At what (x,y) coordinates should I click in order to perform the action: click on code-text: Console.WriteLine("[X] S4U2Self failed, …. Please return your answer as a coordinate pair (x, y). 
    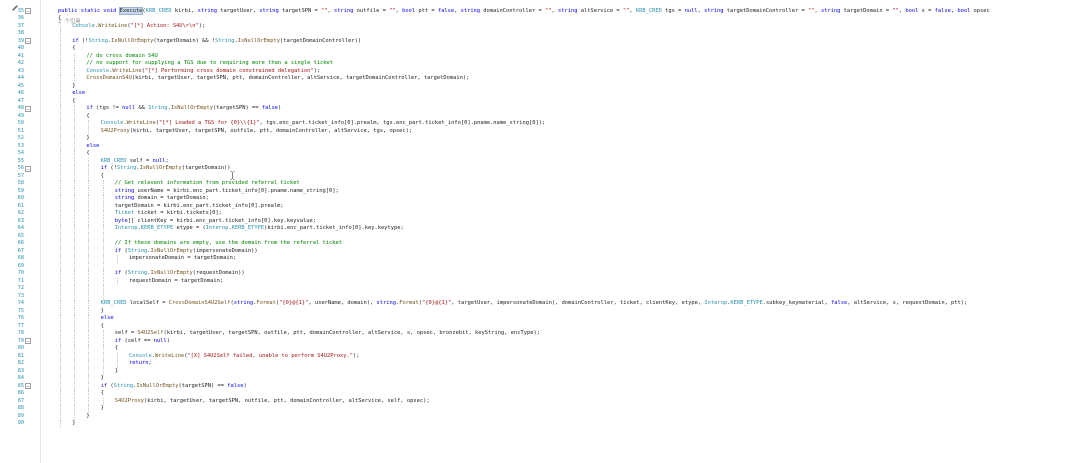
    Looking at the image, I should click on (244, 357).